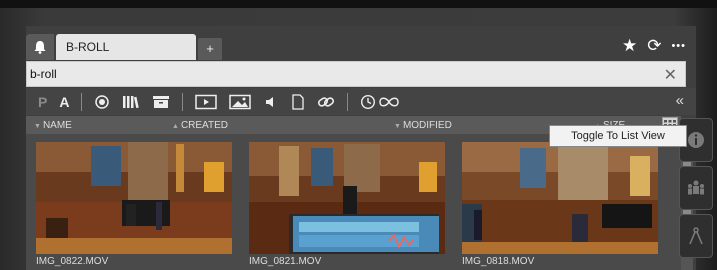  Describe the element at coordinates (53, 125) in the screenshot. I see `column-name: ▼ NAME` at that location.